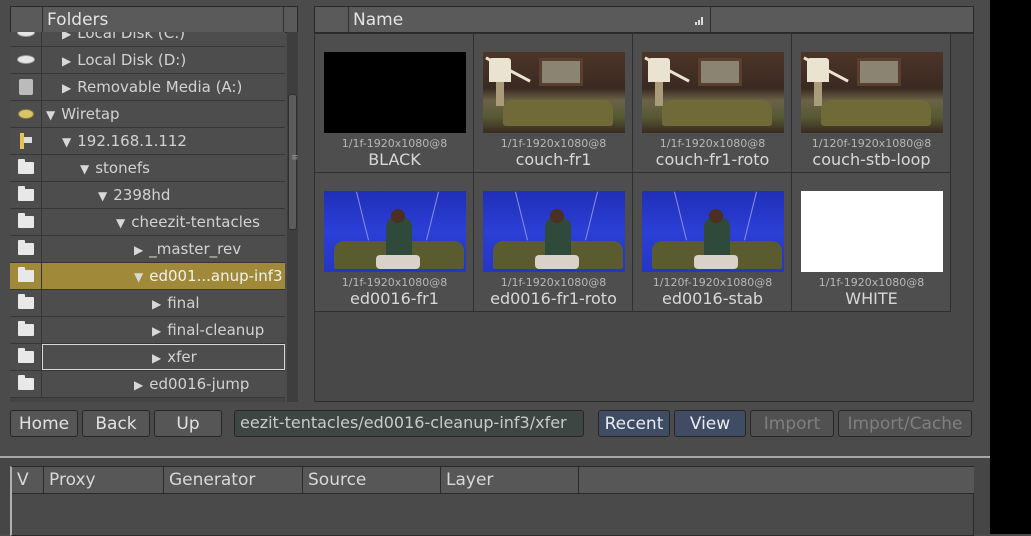 Image resolution: width=1031 pixels, height=536 pixels. What do you see at coordinates (712, 159) in the screenshot?
I see `clip-name: couch-fr1-roto` at bounding box center [712, 159].